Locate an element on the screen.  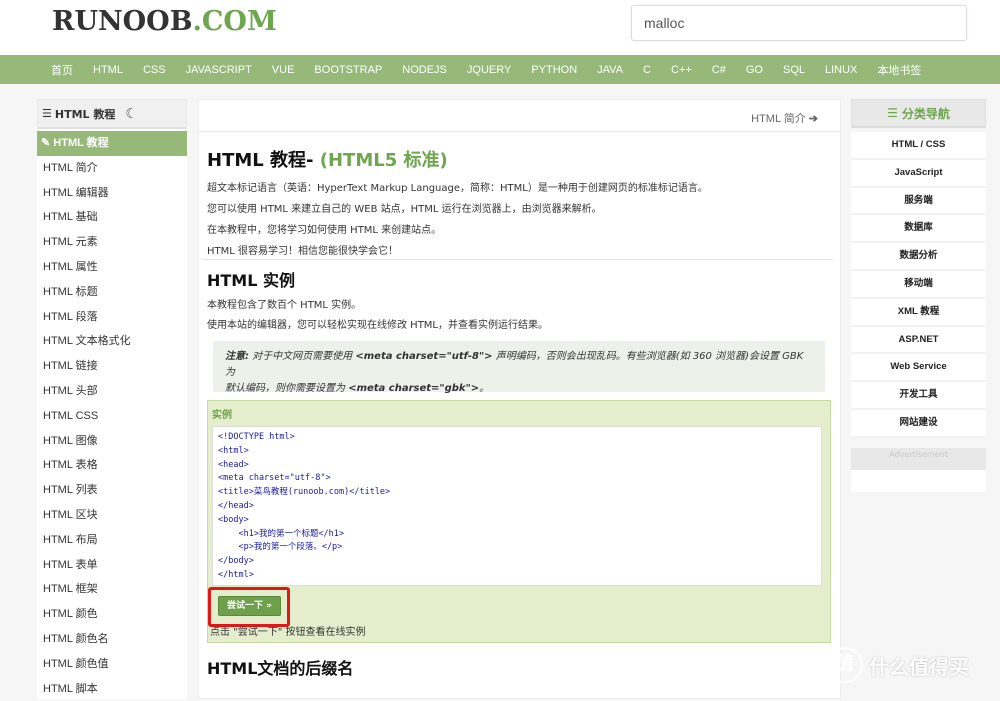
category-item: XML 教程 is located at coordinates (918, 313).